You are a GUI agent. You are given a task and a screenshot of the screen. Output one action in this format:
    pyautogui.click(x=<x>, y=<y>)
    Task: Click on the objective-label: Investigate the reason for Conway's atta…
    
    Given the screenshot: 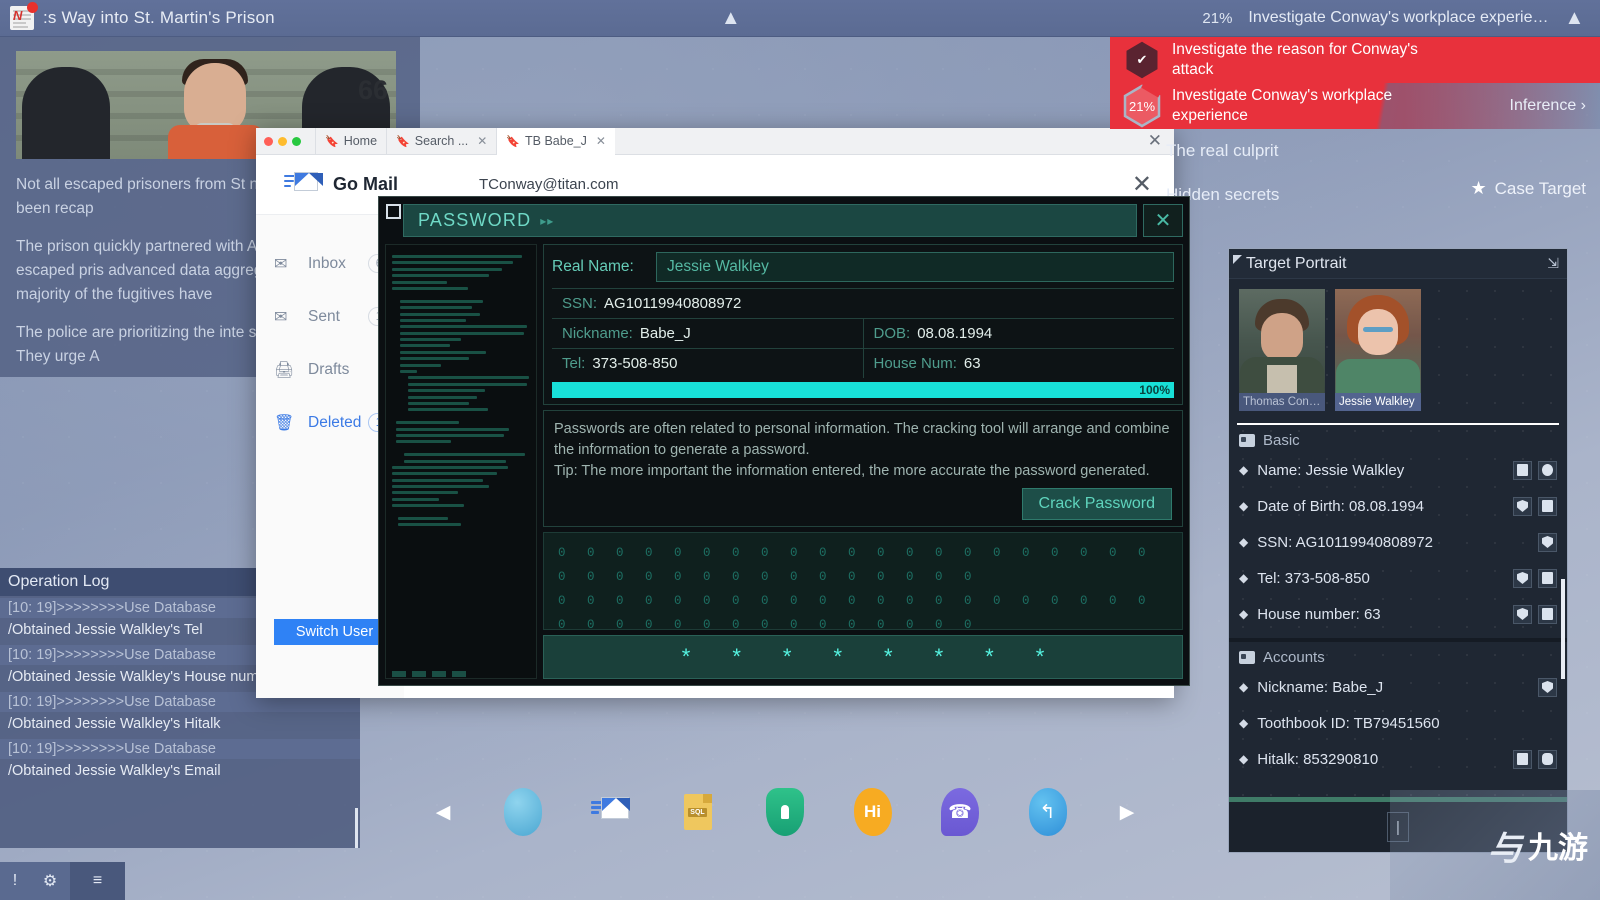 What is the action you would take?
    pyautogui.click(x=1295, y=59)
    